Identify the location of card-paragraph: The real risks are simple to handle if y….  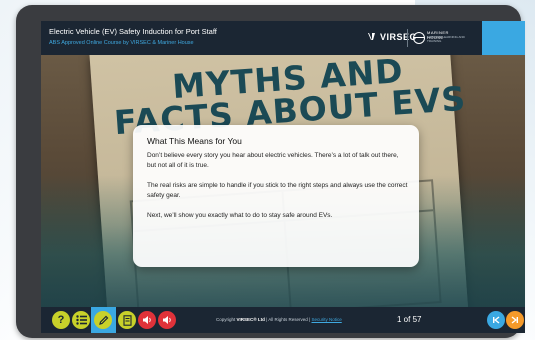
(277, 190).